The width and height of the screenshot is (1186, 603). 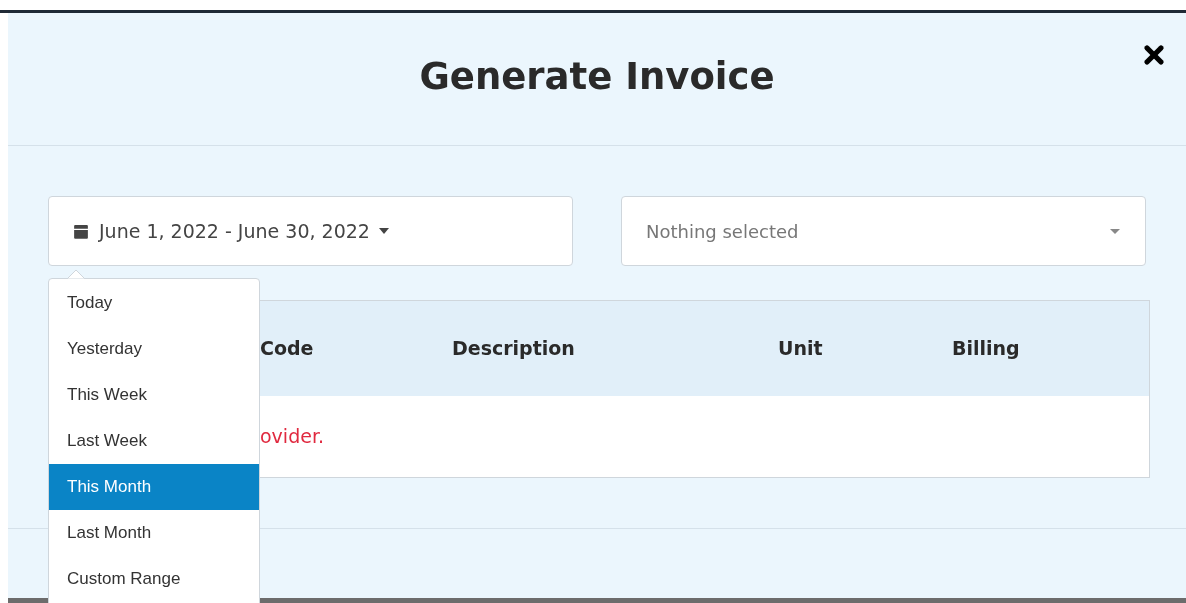 I want to click on menu-item: Custom Range, so click(x=154, y=579).